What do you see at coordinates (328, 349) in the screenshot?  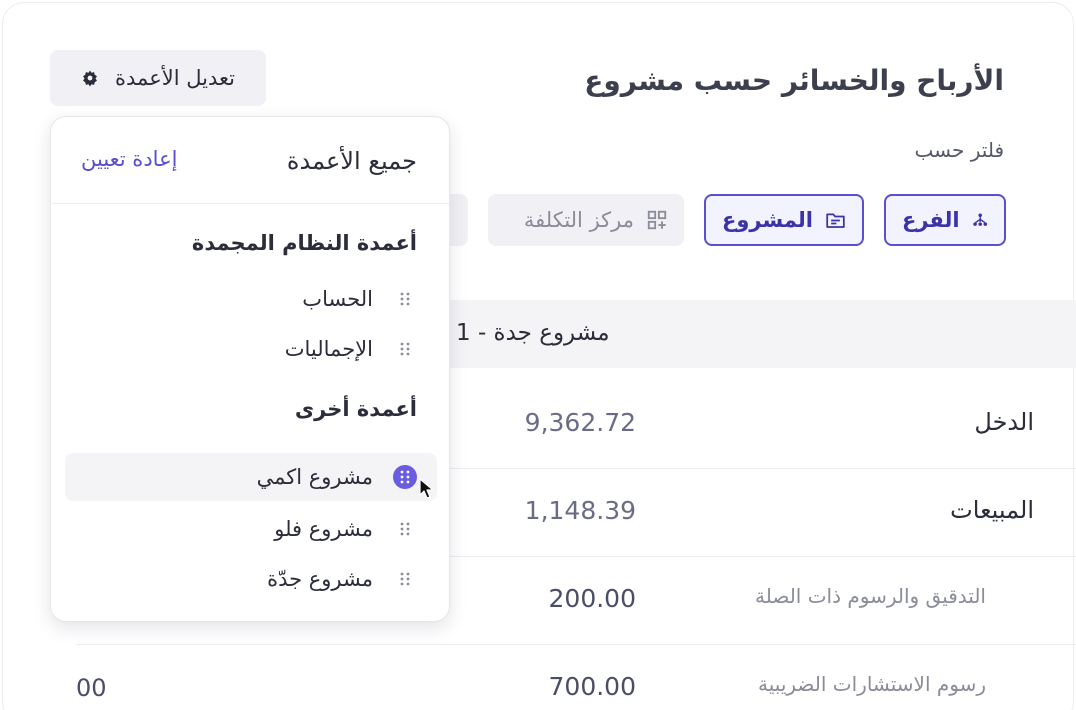 I see `column-item-label: الإجماليات` at bounding box center [328, 349].